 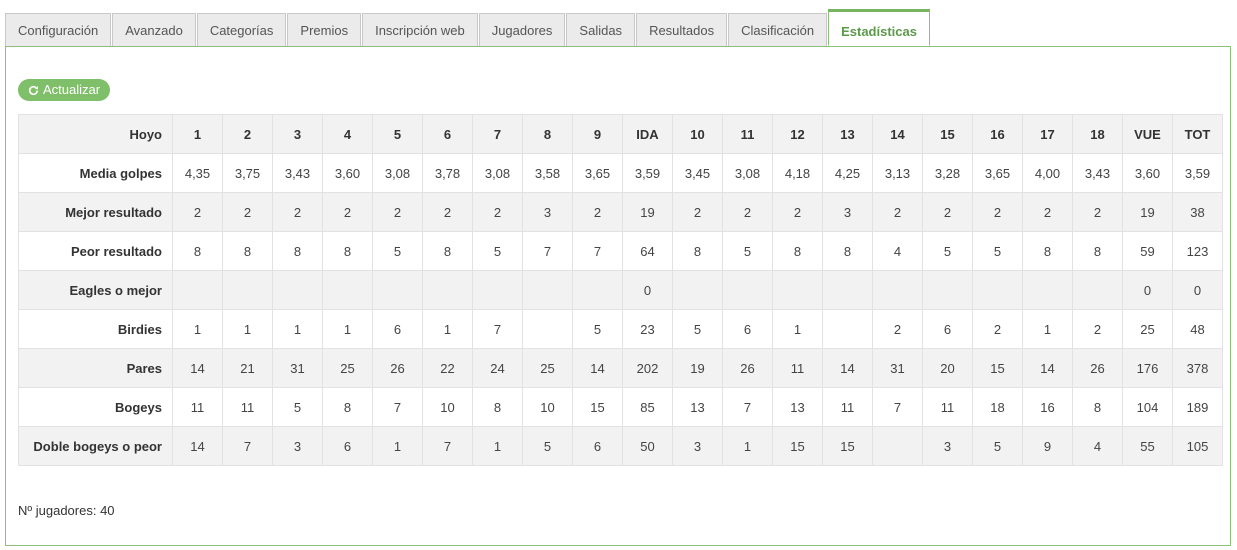 I want to click on table-cell: 3,59, so click(x=647, y=173).